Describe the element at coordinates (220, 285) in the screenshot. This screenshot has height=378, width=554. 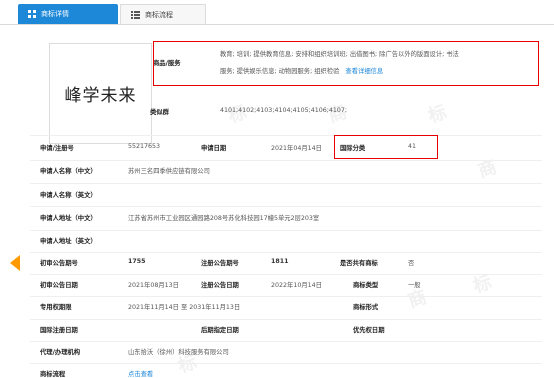
I see `reg-notice-date-label: 注册公告日期` at that location.